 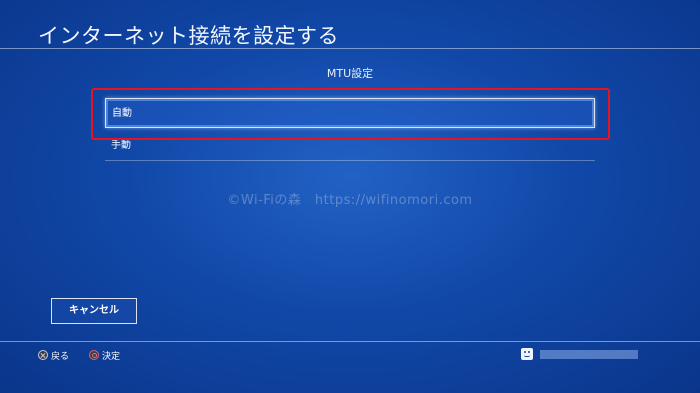 What do you see at coordinates (527, 354) in the screenshot?
I see `user-face-icon` at bounding box center [527, 354].